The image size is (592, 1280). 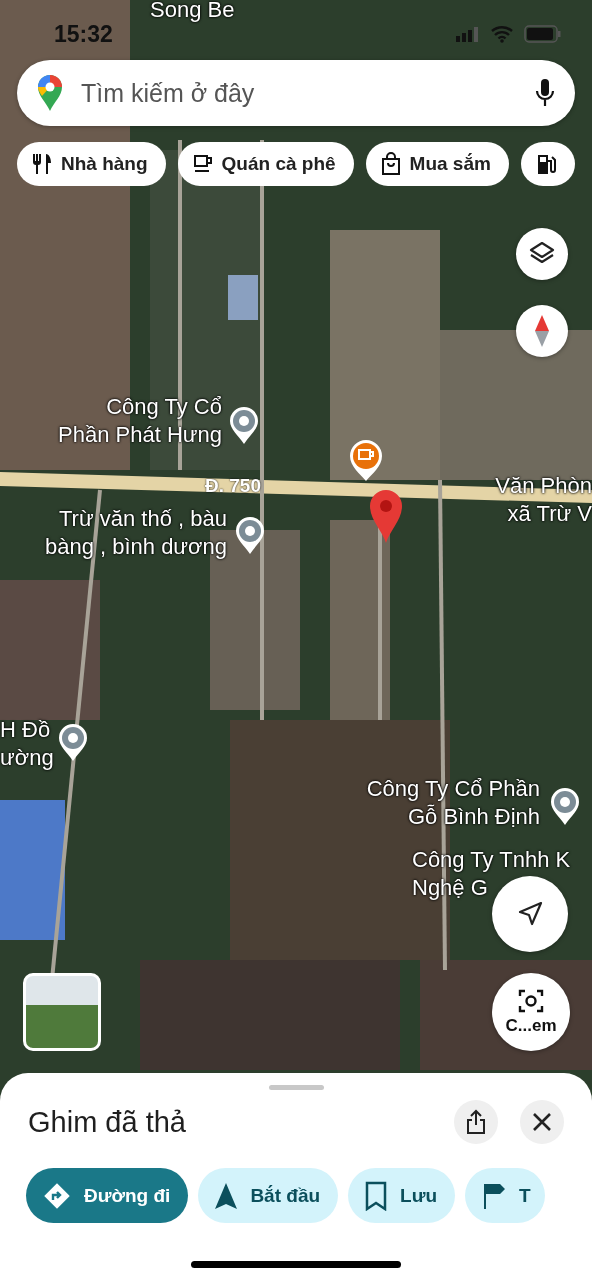 What do you see at coordinates (27, 758) in the screenshot?
I see `place-label: ường` at bounding box center [27, 758].